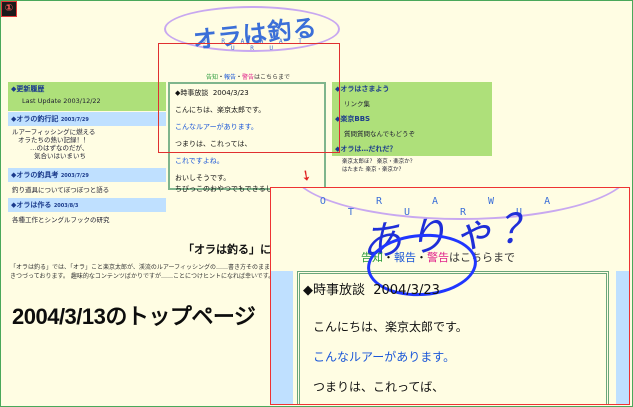 The width and height of the screenshot is (633, 407). I want to click on corner-badge-icon: ①, so click(9, 9).